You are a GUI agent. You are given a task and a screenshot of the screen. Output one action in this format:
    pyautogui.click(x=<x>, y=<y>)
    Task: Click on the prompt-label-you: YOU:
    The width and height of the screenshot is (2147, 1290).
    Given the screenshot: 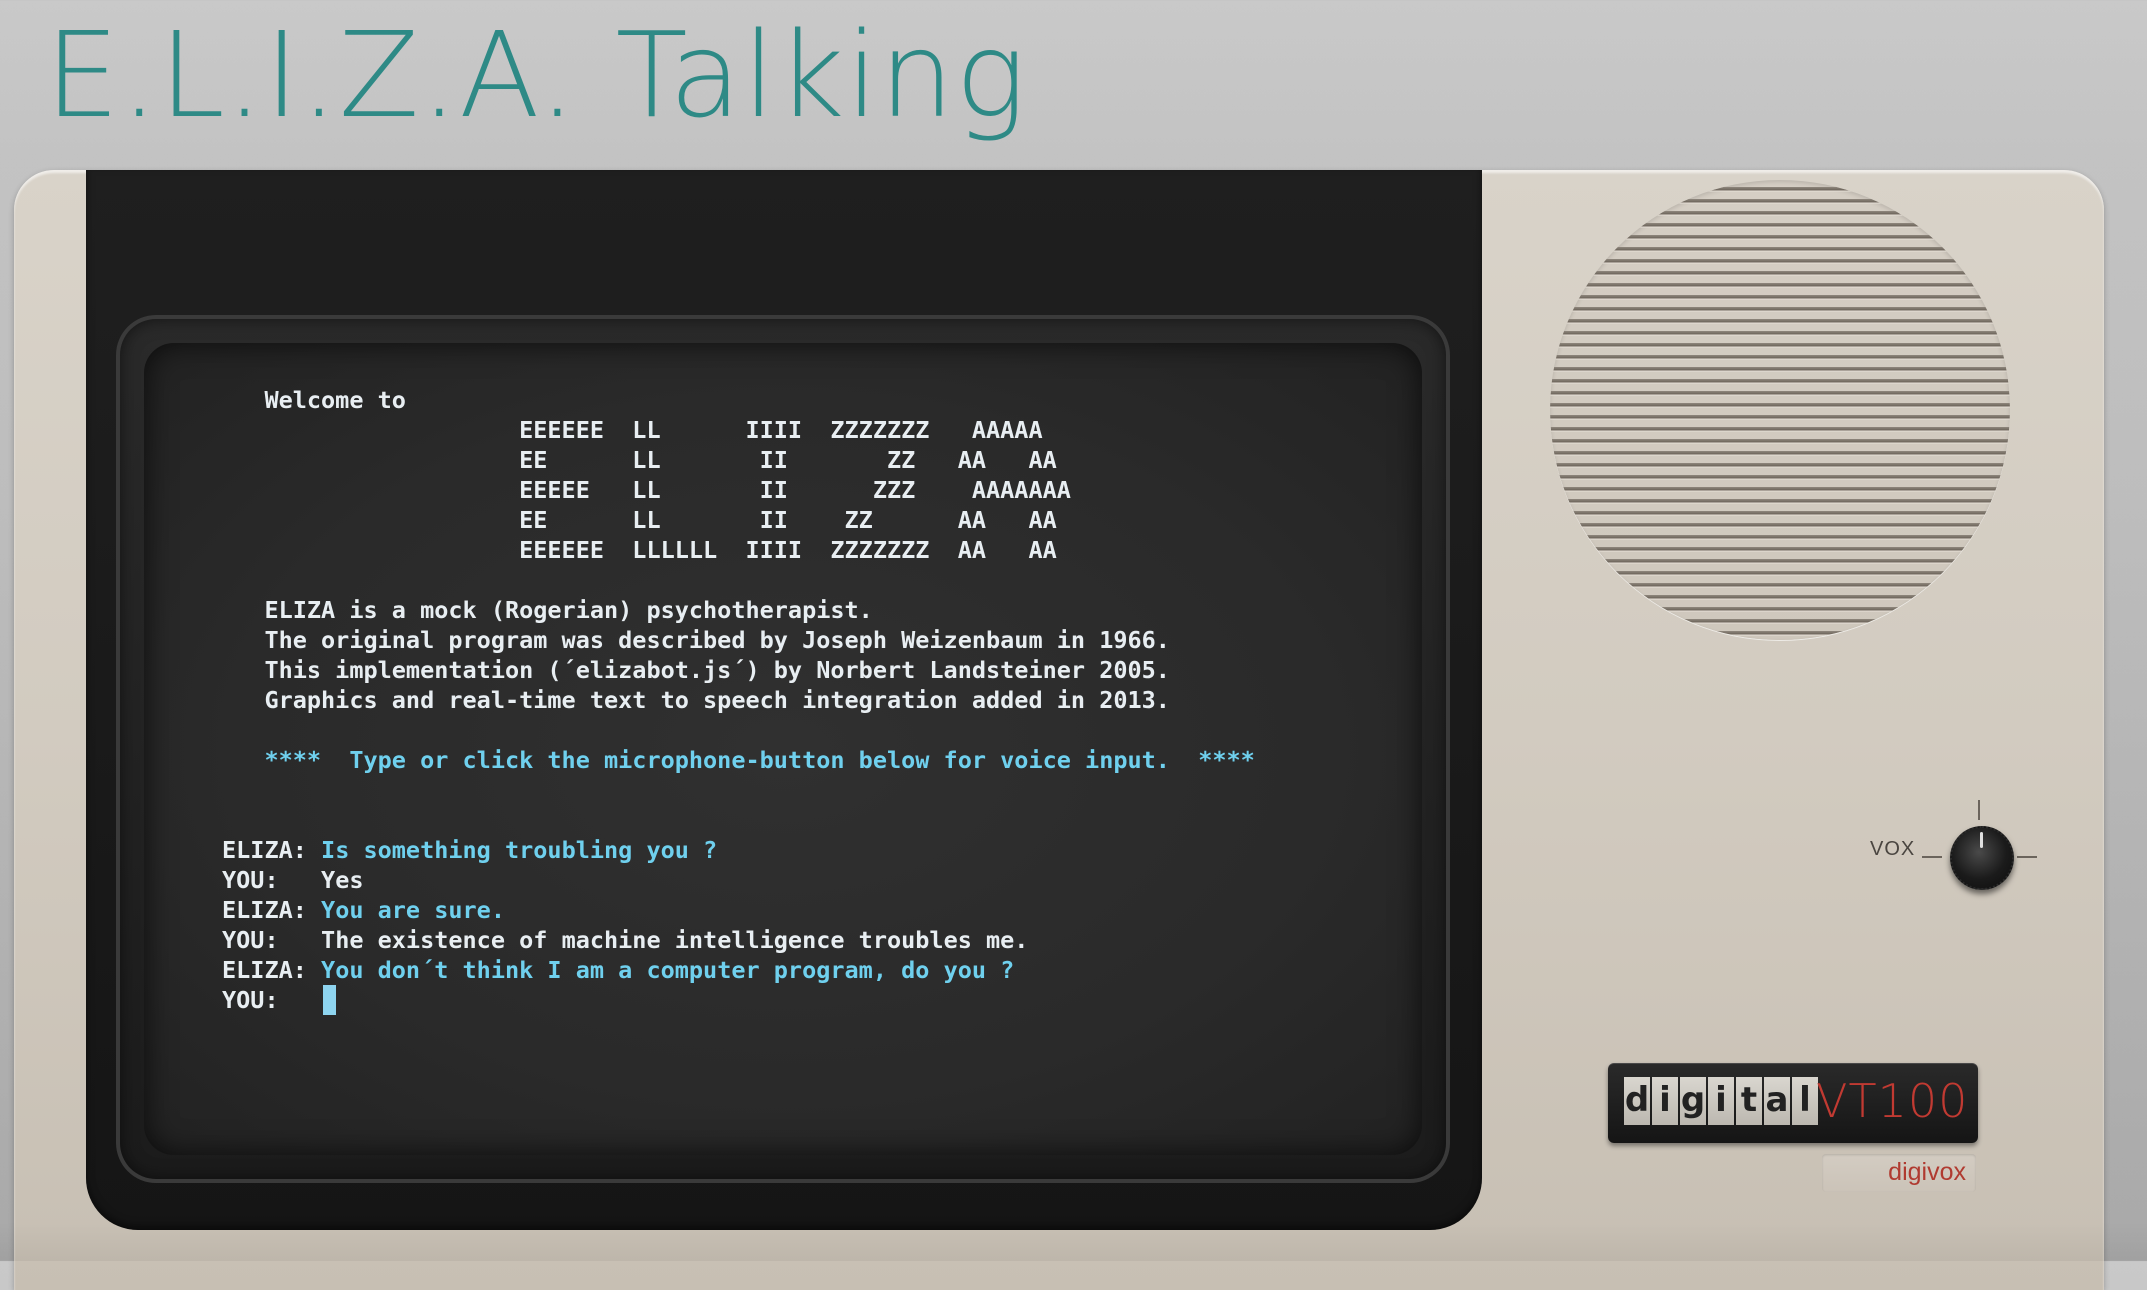 What is the action you would take?
    pyautogui.click(x=272, y=1000)
    